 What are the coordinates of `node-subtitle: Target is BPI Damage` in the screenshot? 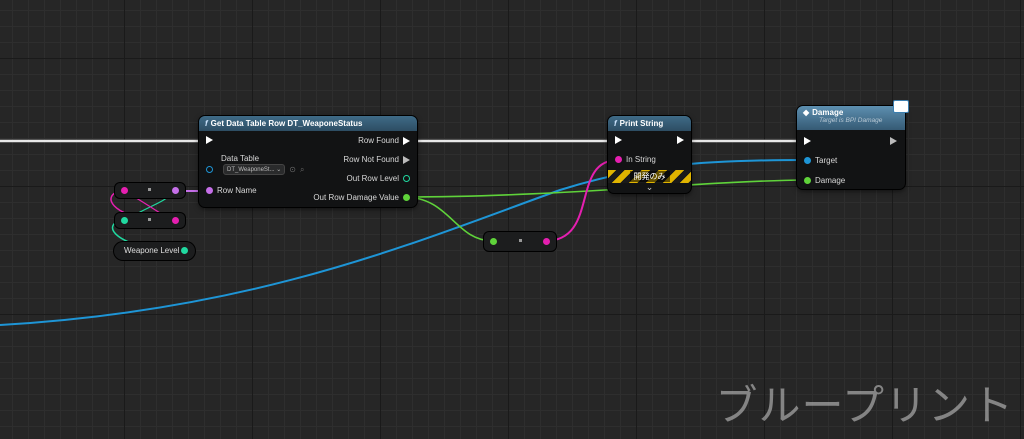 It's located at (851, 120).